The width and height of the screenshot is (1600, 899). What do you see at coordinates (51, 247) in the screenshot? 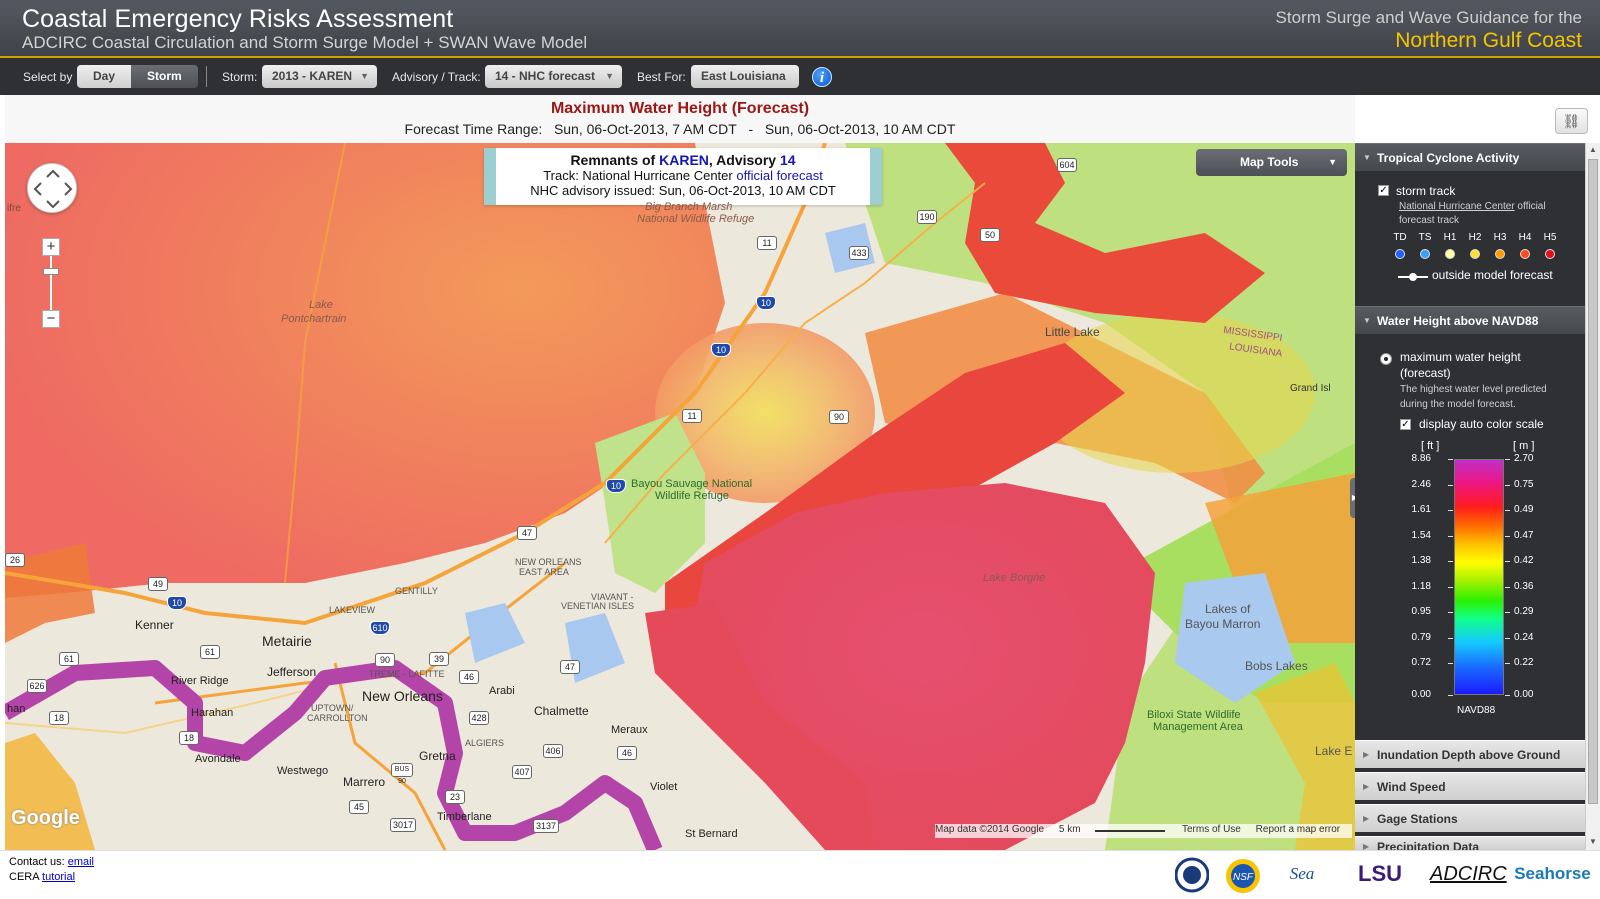
I see `zoom-in-button: +` at bounding box center [51, 247].